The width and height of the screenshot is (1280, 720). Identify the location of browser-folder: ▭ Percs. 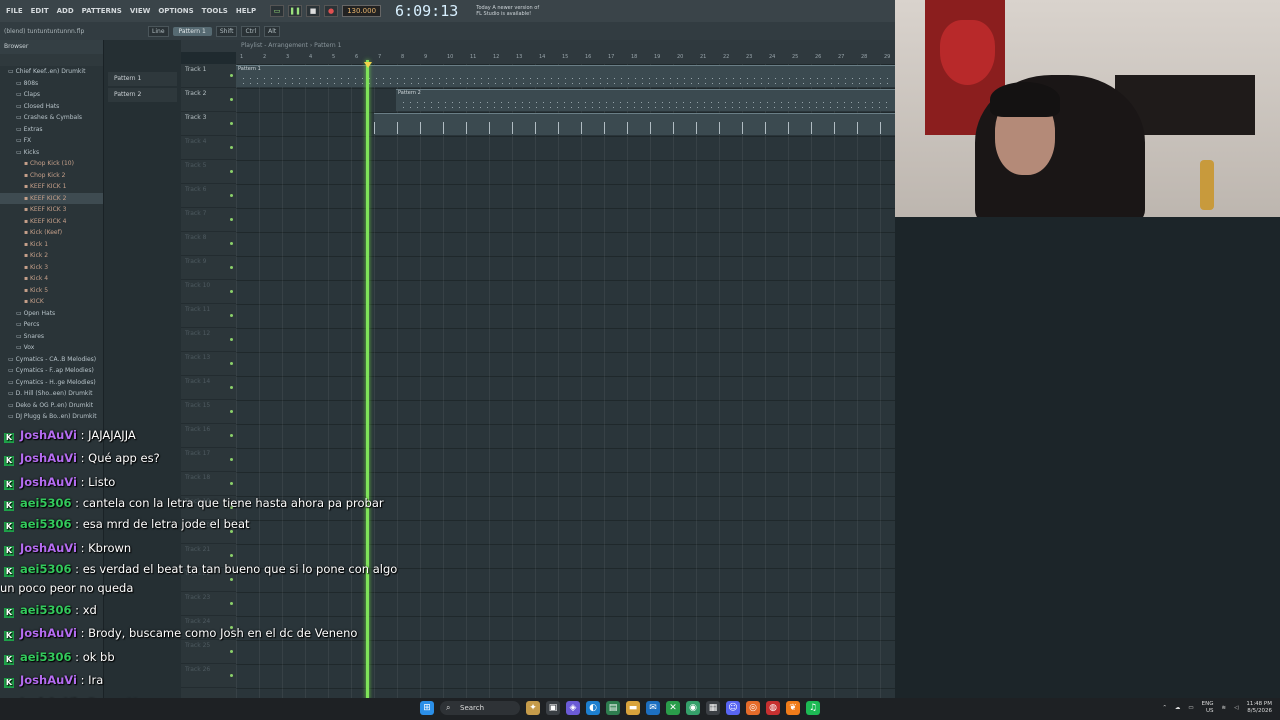
(51, 325).